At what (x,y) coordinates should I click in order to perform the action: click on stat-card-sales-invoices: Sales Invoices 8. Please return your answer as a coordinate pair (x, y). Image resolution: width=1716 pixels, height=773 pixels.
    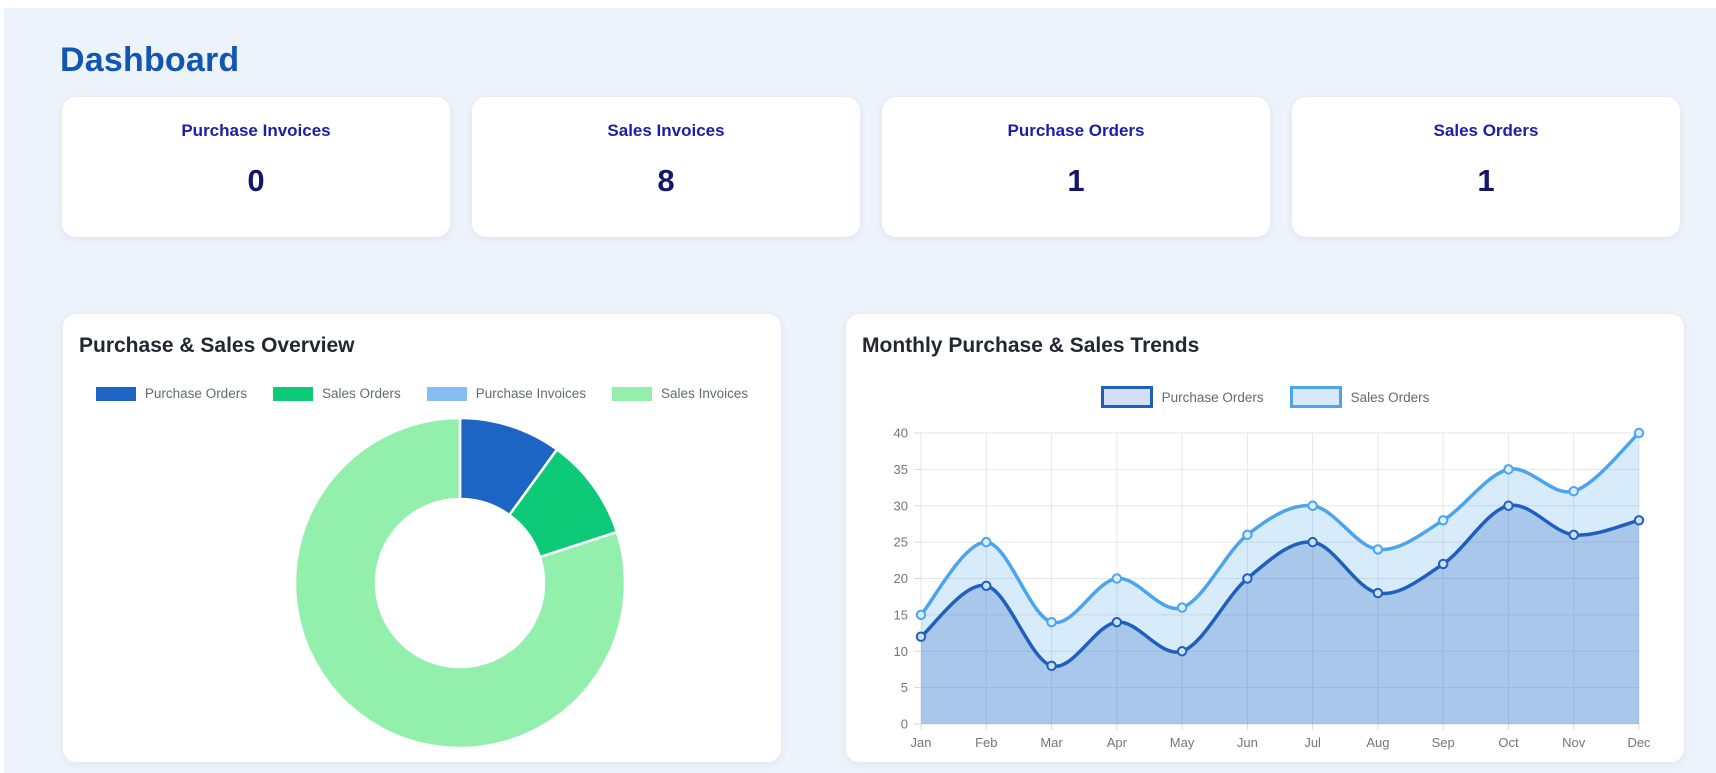
    Looking at the image, I should click on (666, 167).